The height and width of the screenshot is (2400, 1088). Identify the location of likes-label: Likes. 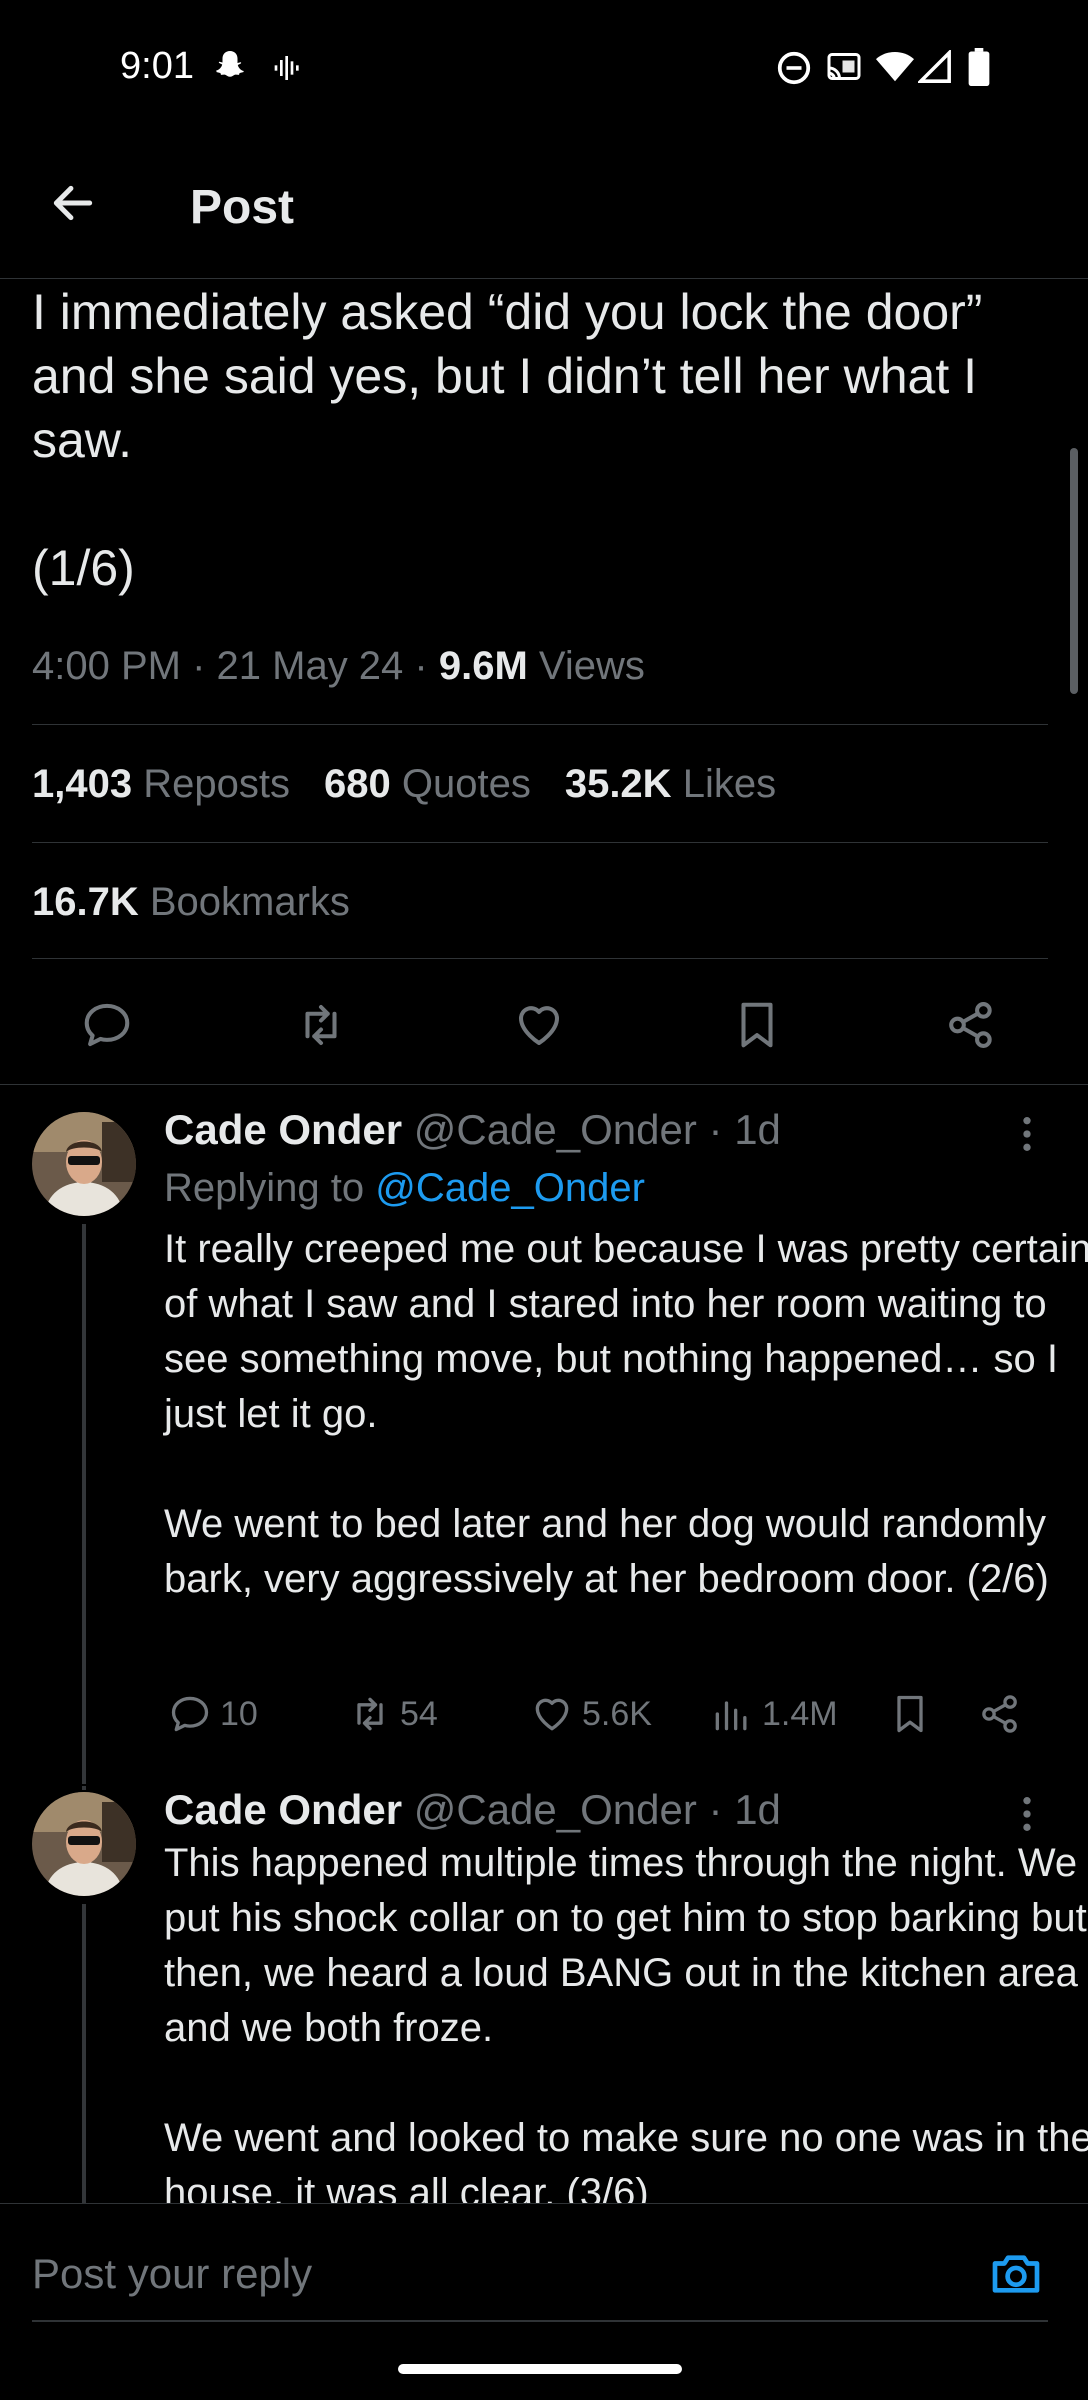
(729, 784).